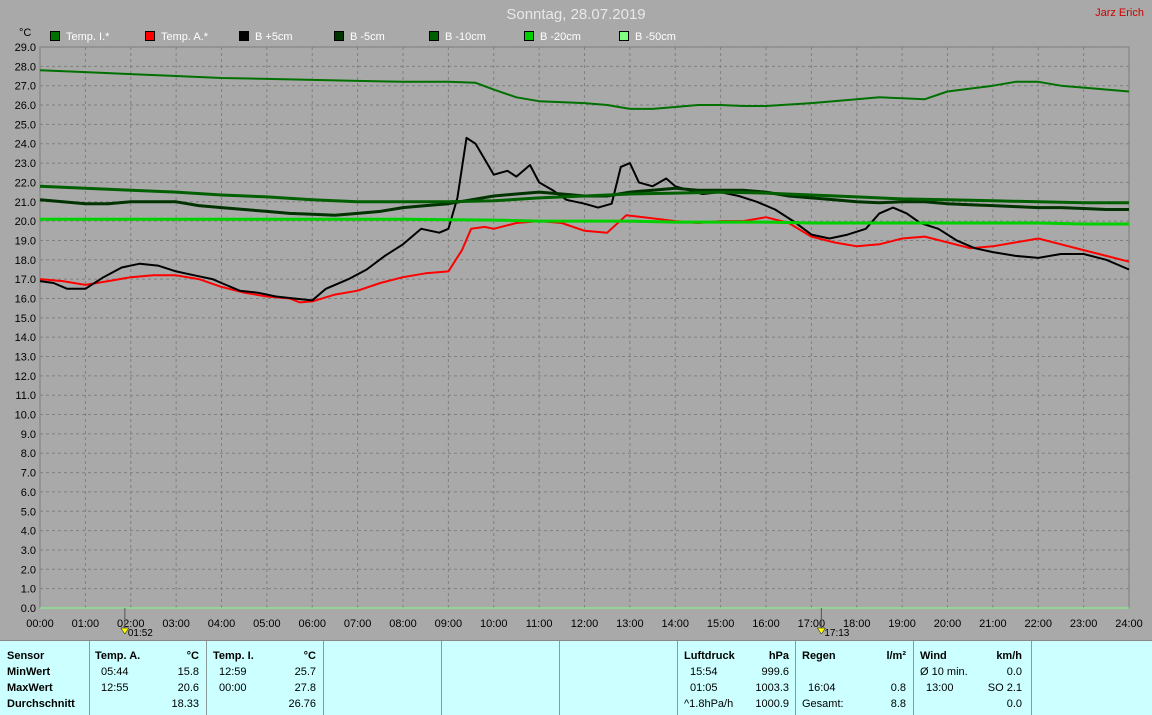  What do you see at coordinates (709, 704) in the screenshot?
I see `pressure-trend-label: ^1.8hPa/h` at bounding box center [709, 704].